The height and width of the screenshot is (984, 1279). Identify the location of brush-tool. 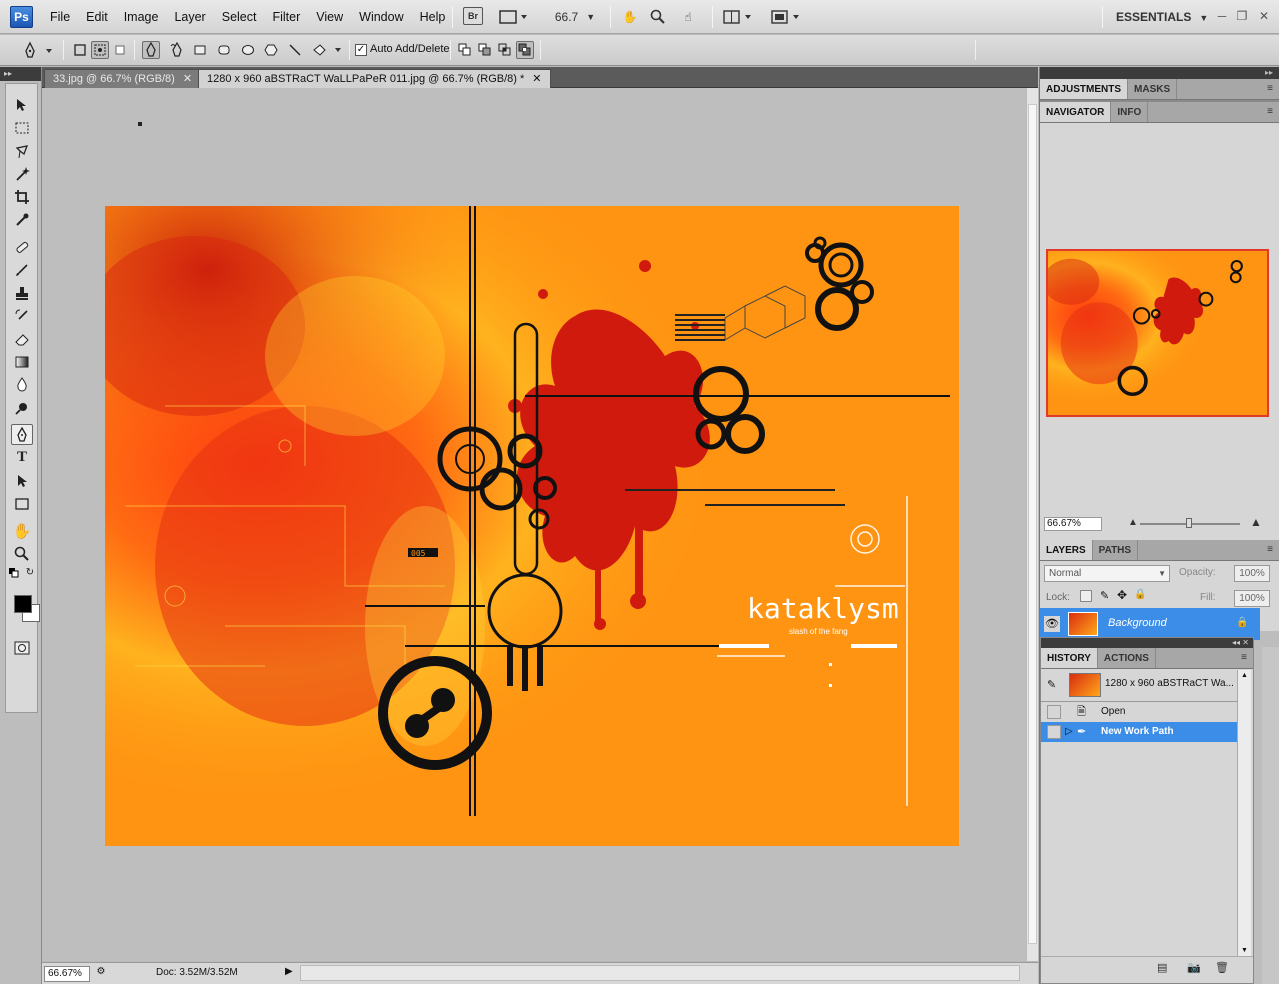
(22, 269).